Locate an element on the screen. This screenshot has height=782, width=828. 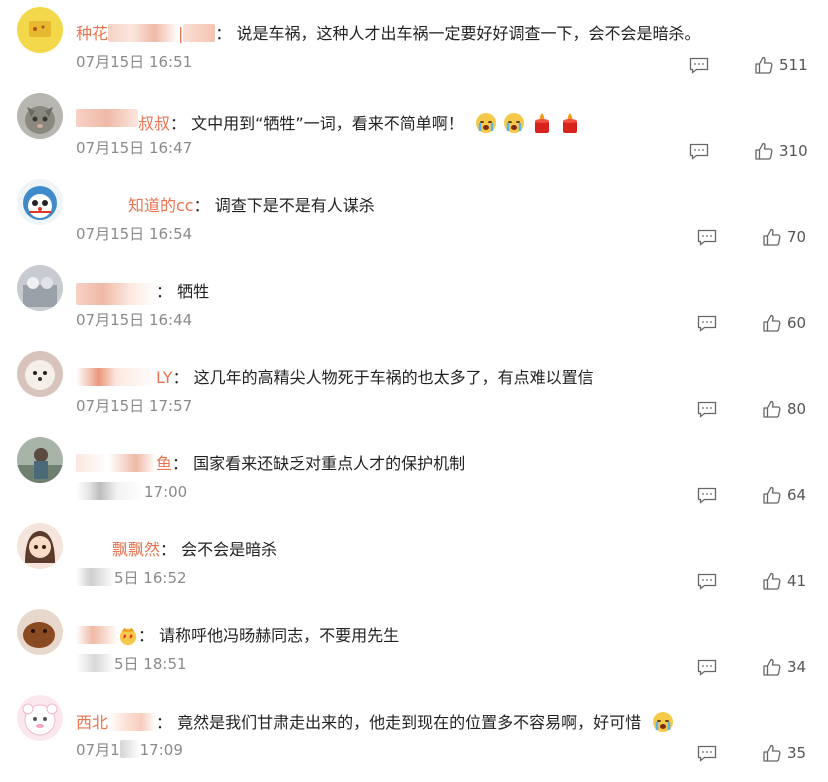
comment-item: 鱼： 国家看来还缺乏对重点人才的保护机制 17:00 64 is located at coordinates (414, 473).